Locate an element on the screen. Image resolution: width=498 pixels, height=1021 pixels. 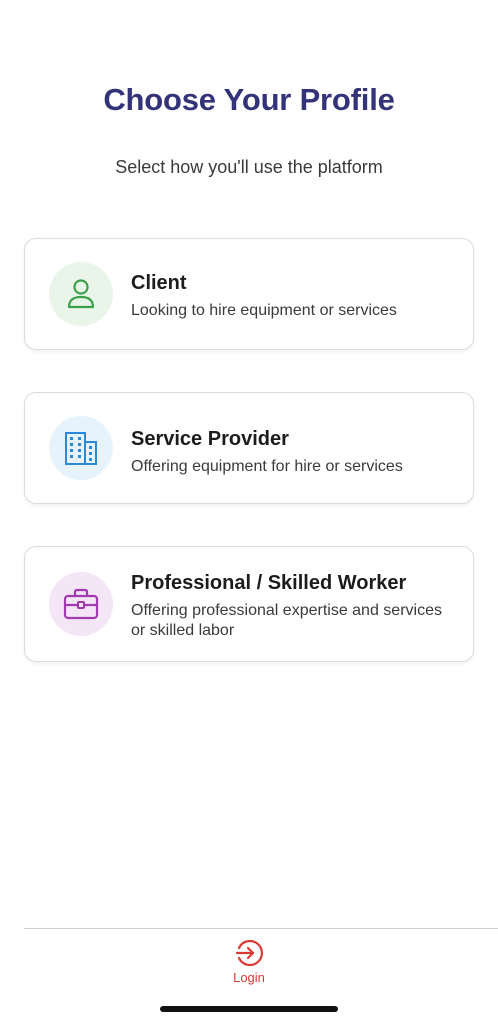
client-title: Client is located at coordinates (159, 283).